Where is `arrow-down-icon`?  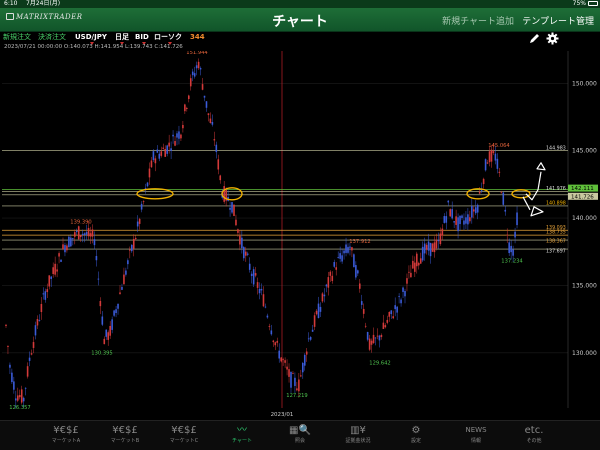
arrow-down-icon is located at coordinates (526, 203).